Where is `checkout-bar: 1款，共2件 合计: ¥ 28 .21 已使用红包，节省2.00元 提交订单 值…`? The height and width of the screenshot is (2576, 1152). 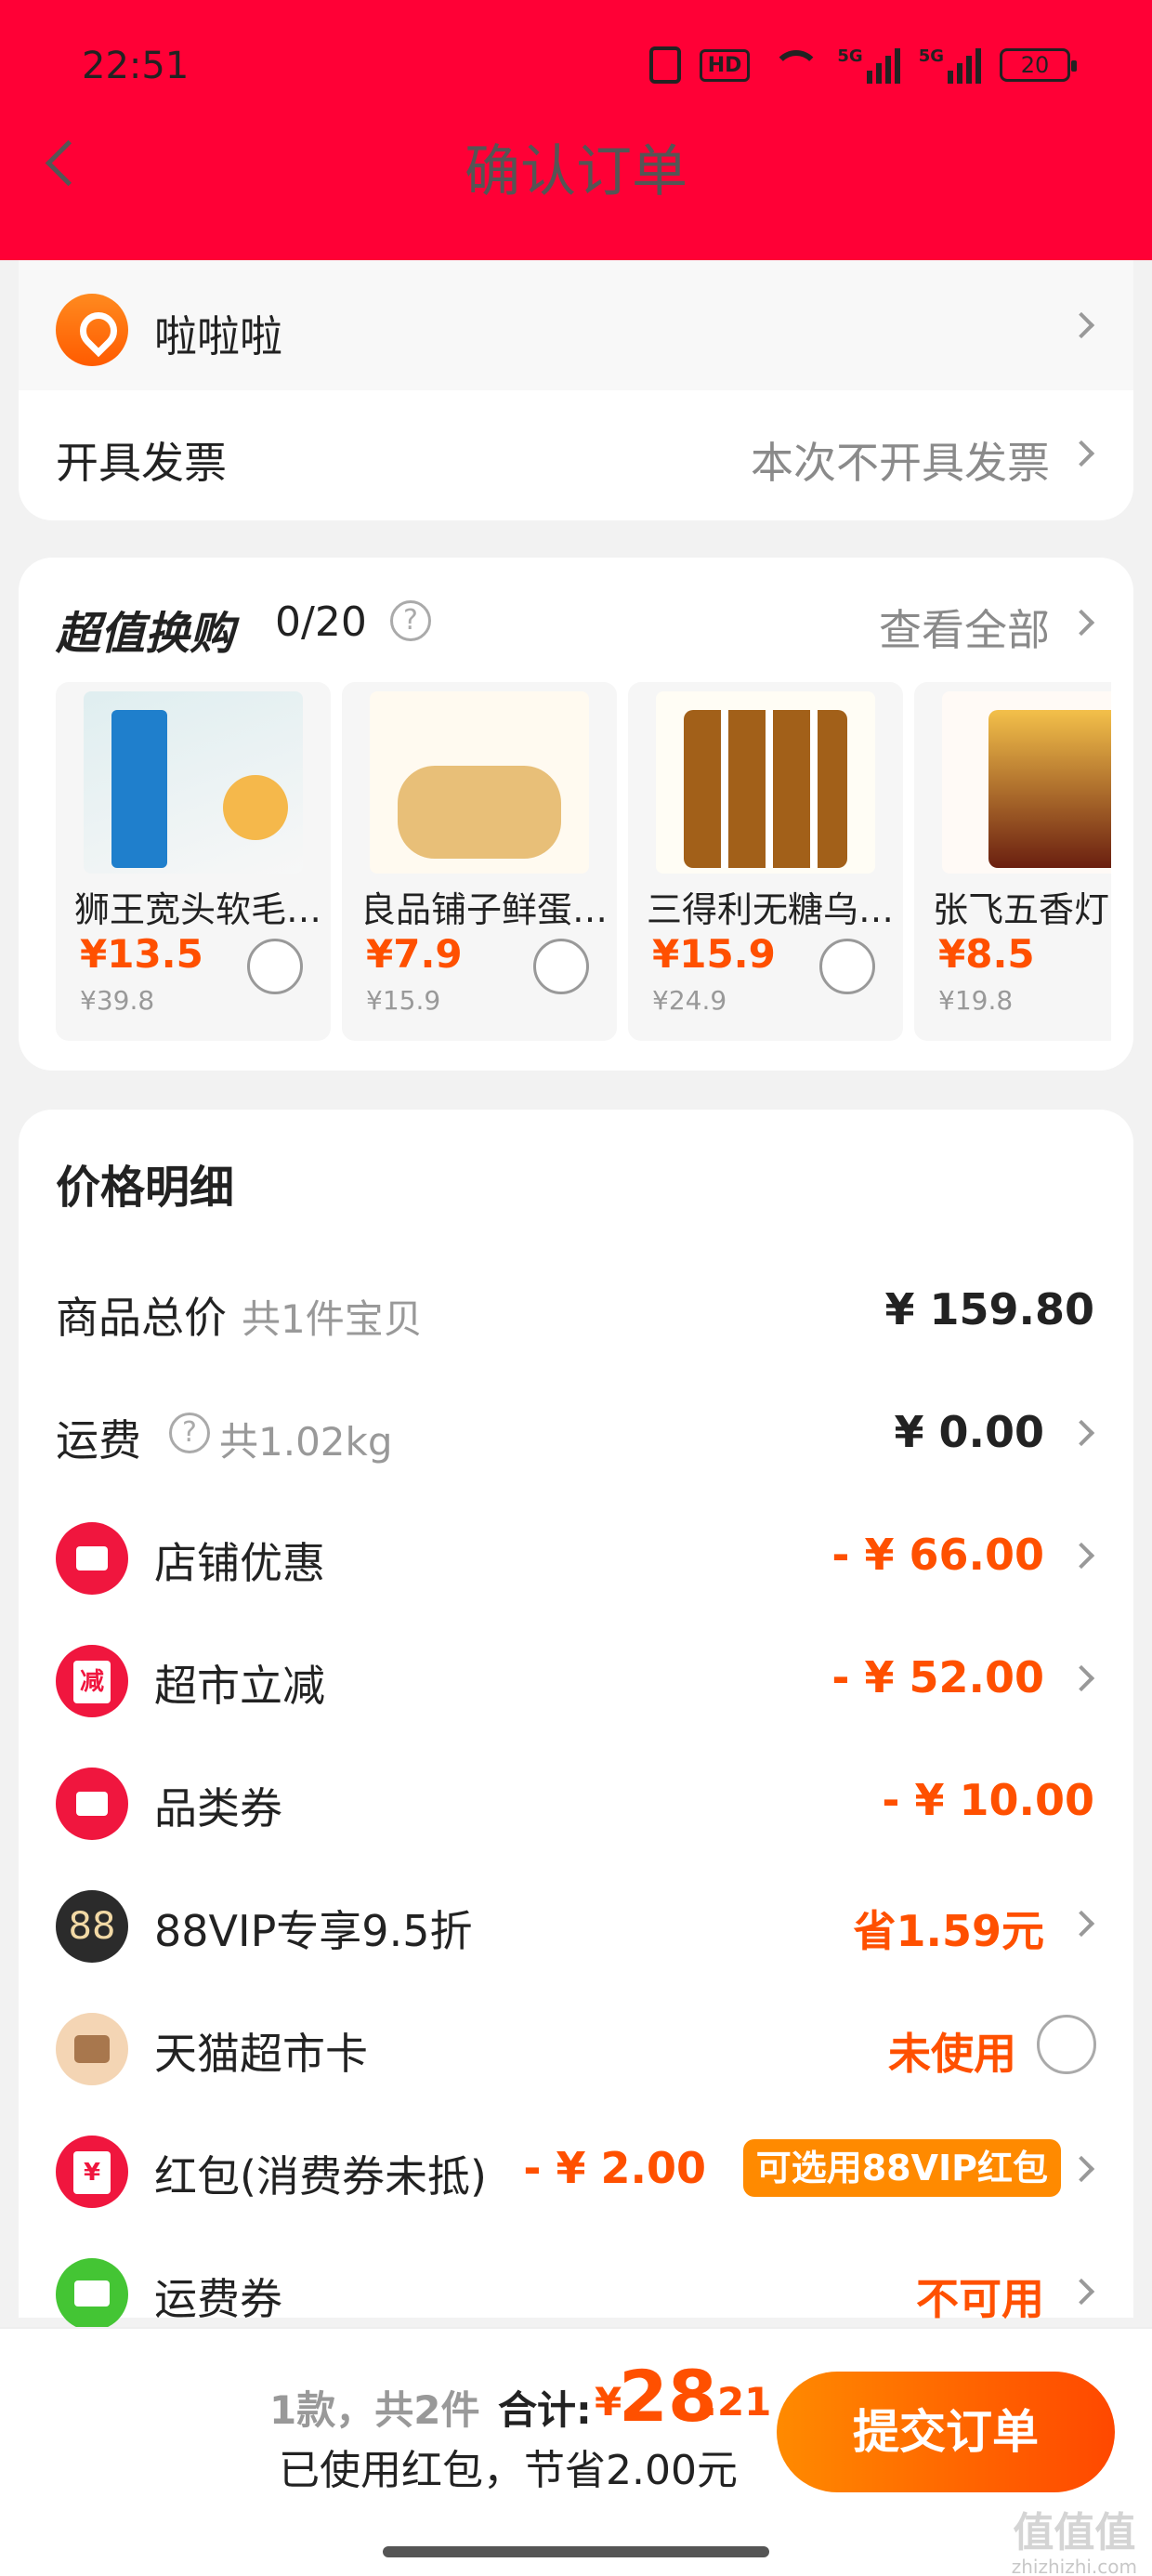
checkout-bar: 1款，共2件 合计: ¥ 28 .21 已使用红包，节省2.00元 提交订单 值… is located at coordinates (576, 2451).